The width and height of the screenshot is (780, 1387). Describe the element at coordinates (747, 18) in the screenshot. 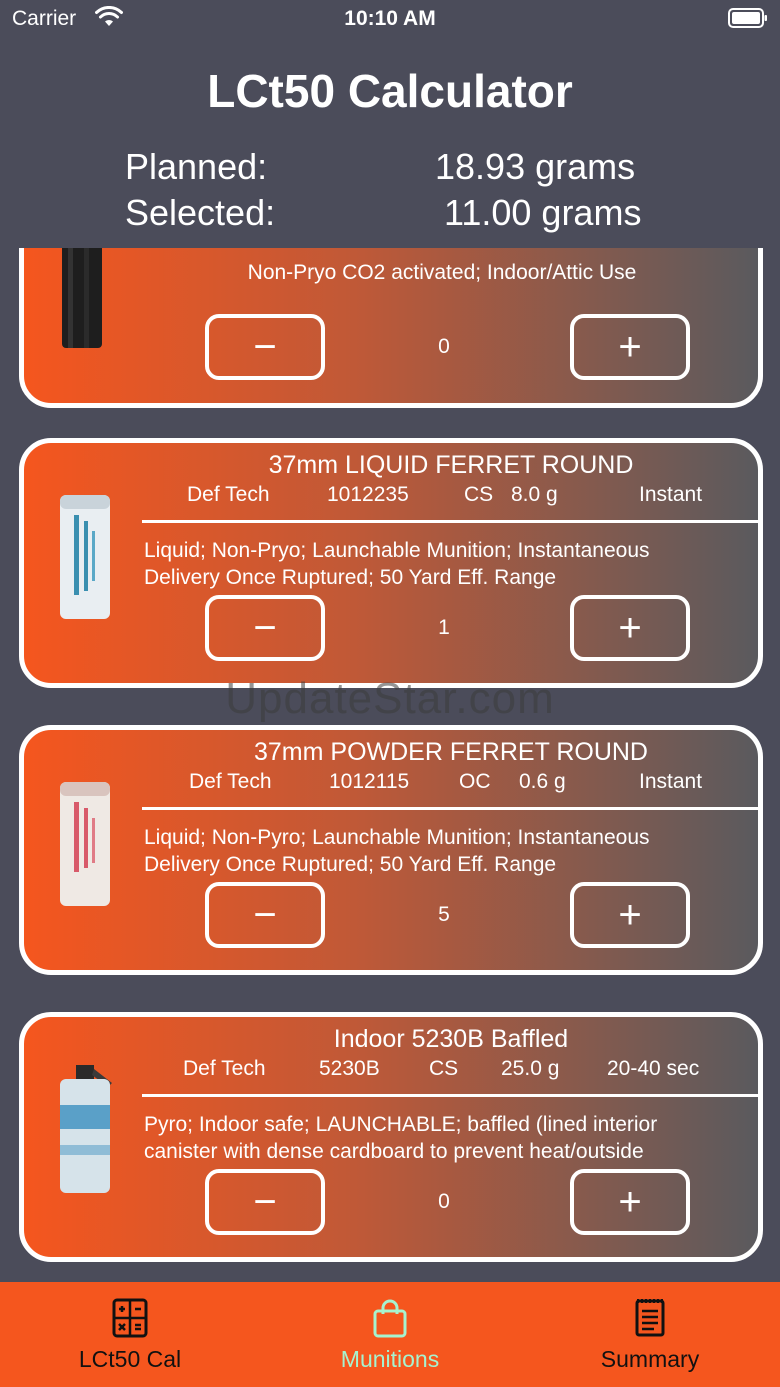

I see `battery-icon` at that location.